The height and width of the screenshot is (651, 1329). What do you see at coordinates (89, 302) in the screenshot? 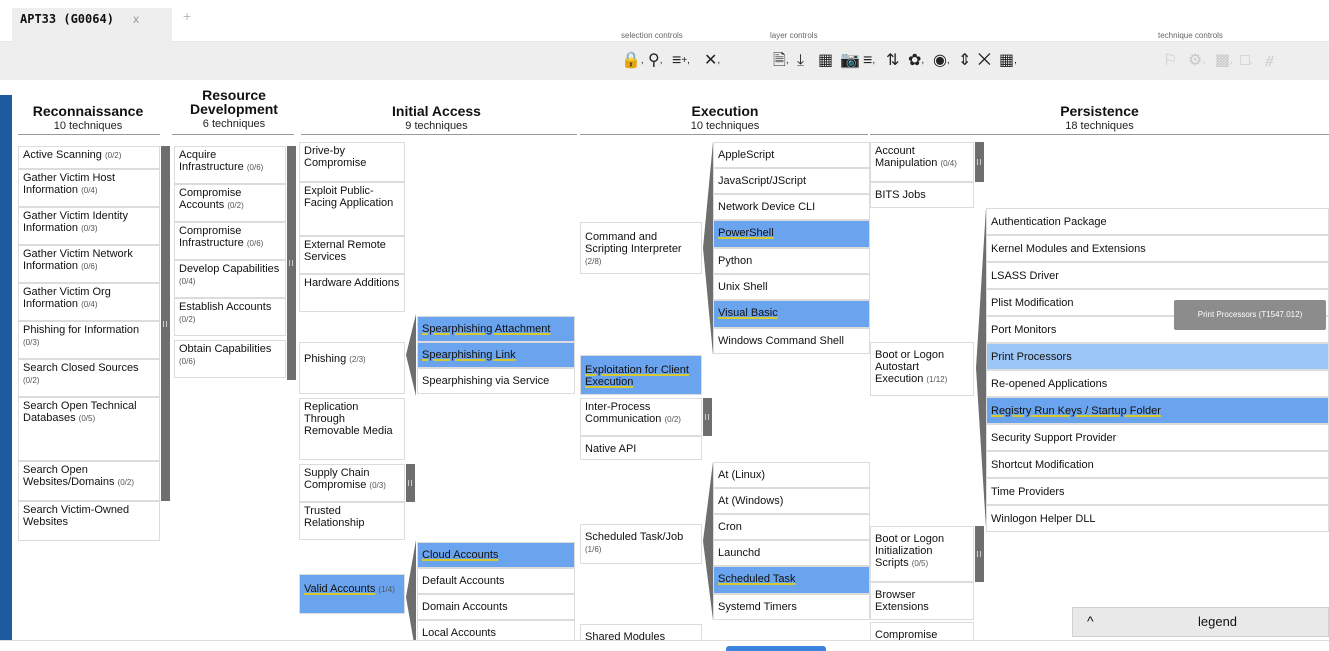
I see `technique-cell-gather-victim-org: Gather Victim Org Information (0/4)` at bounding box center [89, 302].